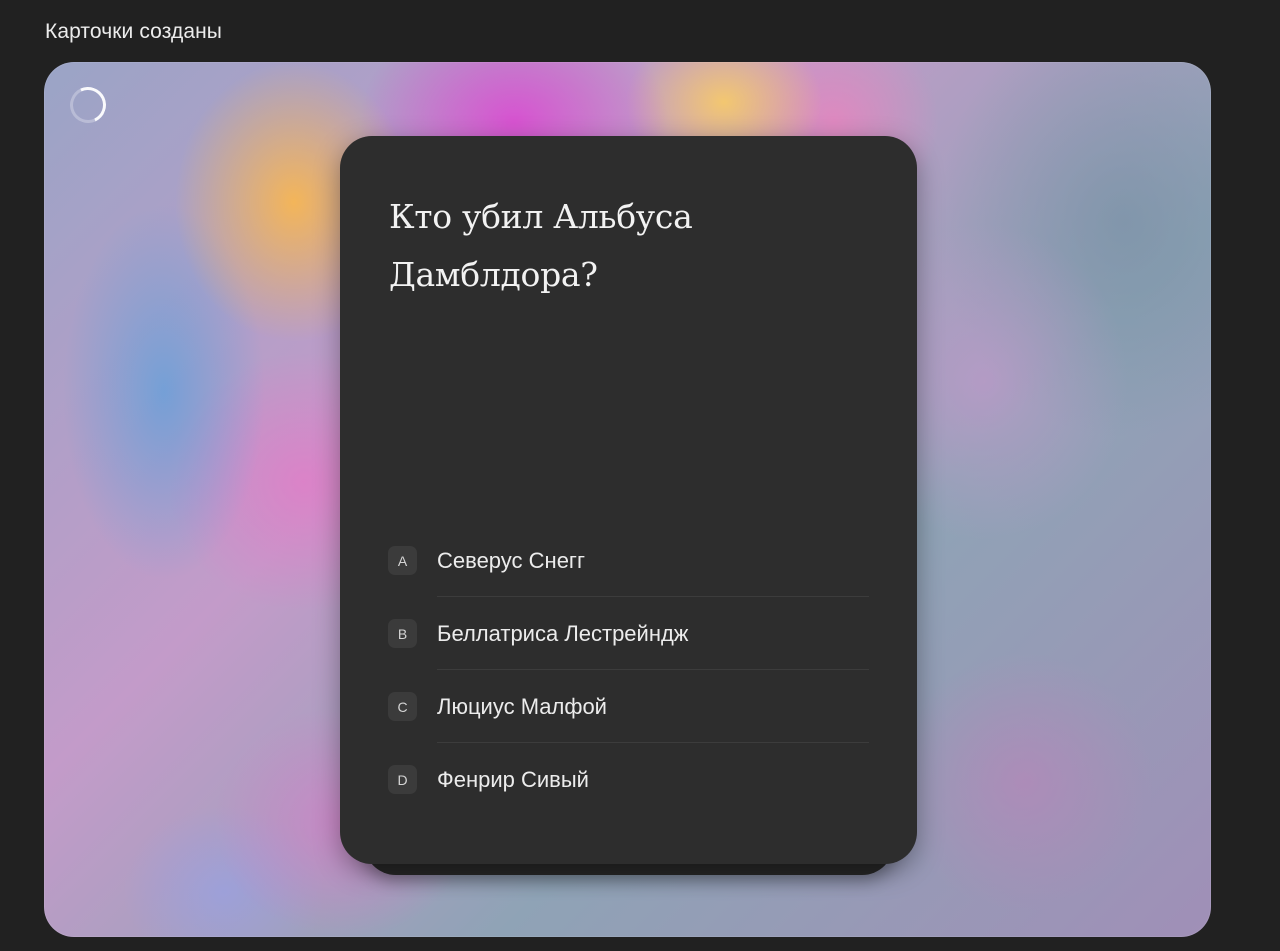 The width and height of the screenshot is (1280, 951). What do you see at coordinates (628, 706) in the screenshot?
I see `answer-option-c: C Люциус Малфой` at bounding box center [628, 706].